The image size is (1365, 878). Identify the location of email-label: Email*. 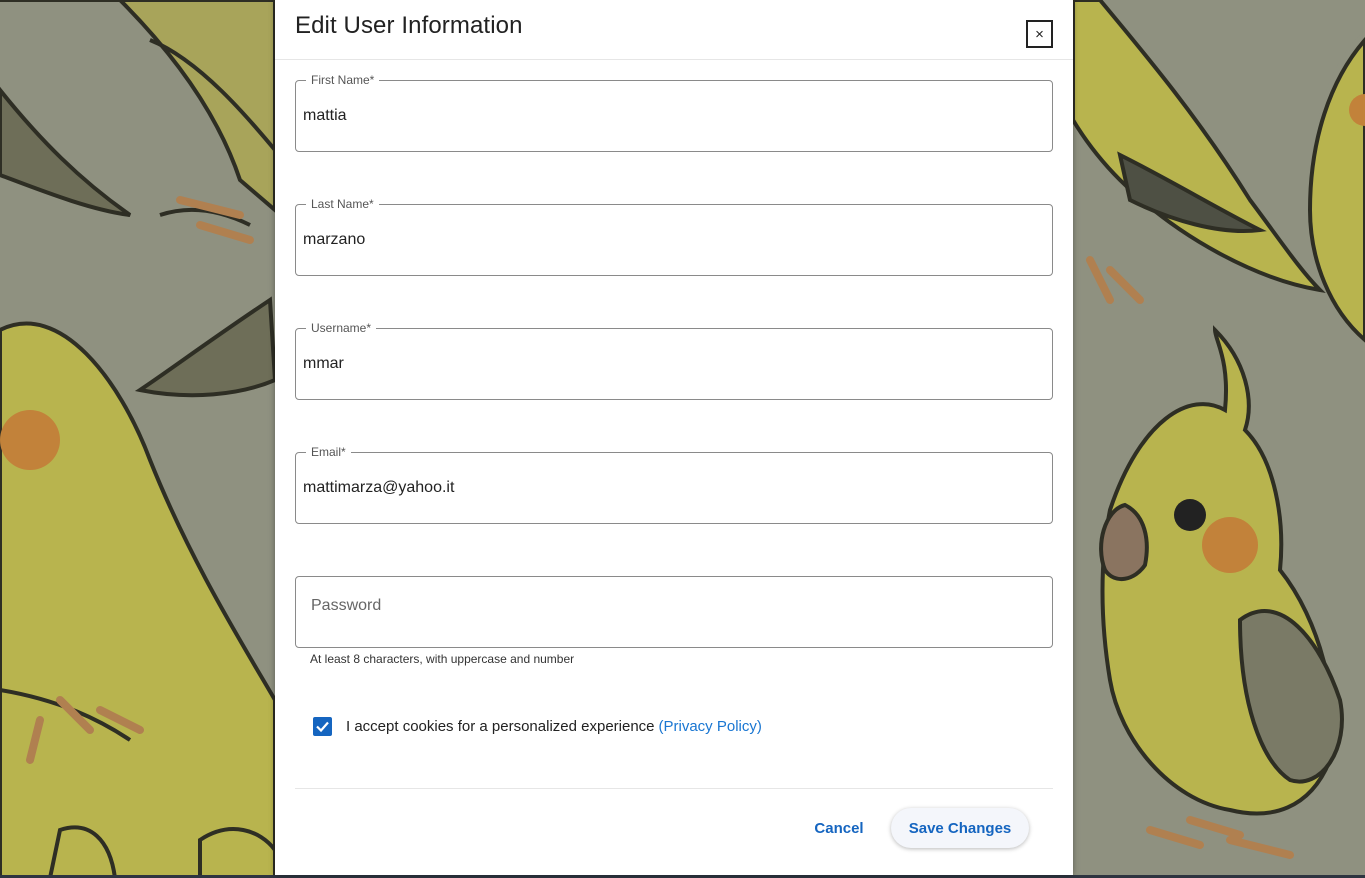
(328, 452).